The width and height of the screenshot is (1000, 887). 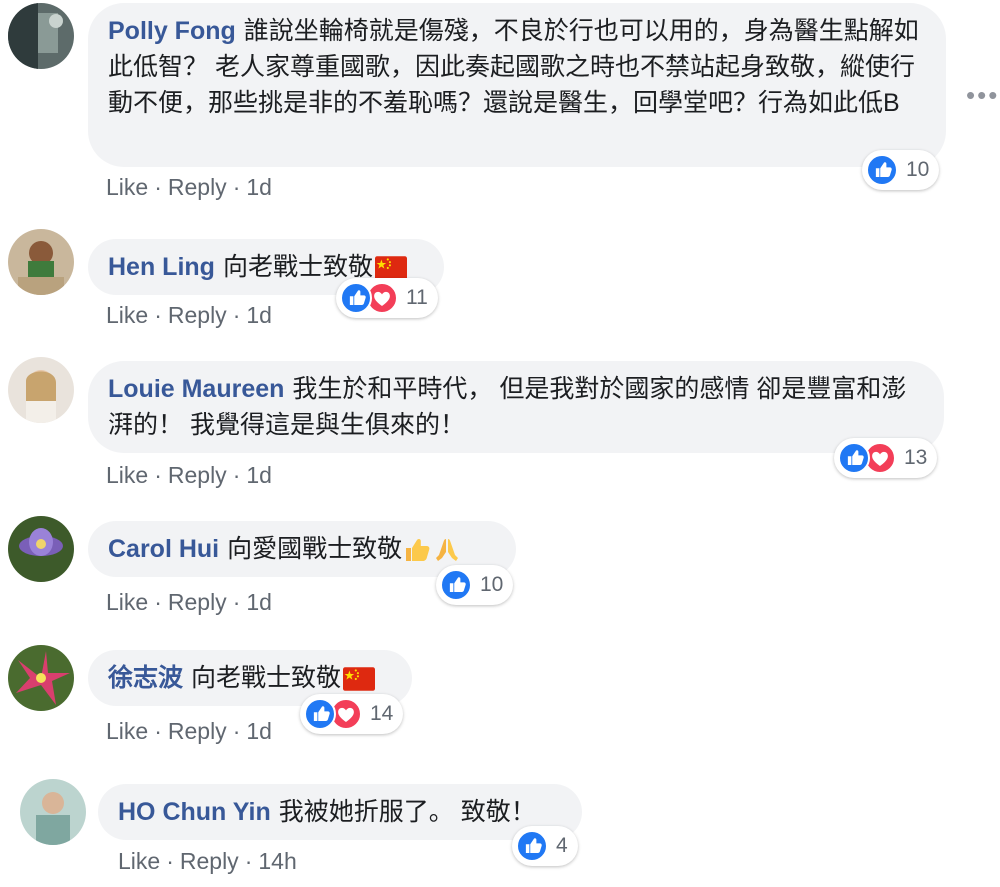 I want to click on comment-bubble: HO Chun Yin 我被她折服了。 致敬！, so click(x=340, y=812).